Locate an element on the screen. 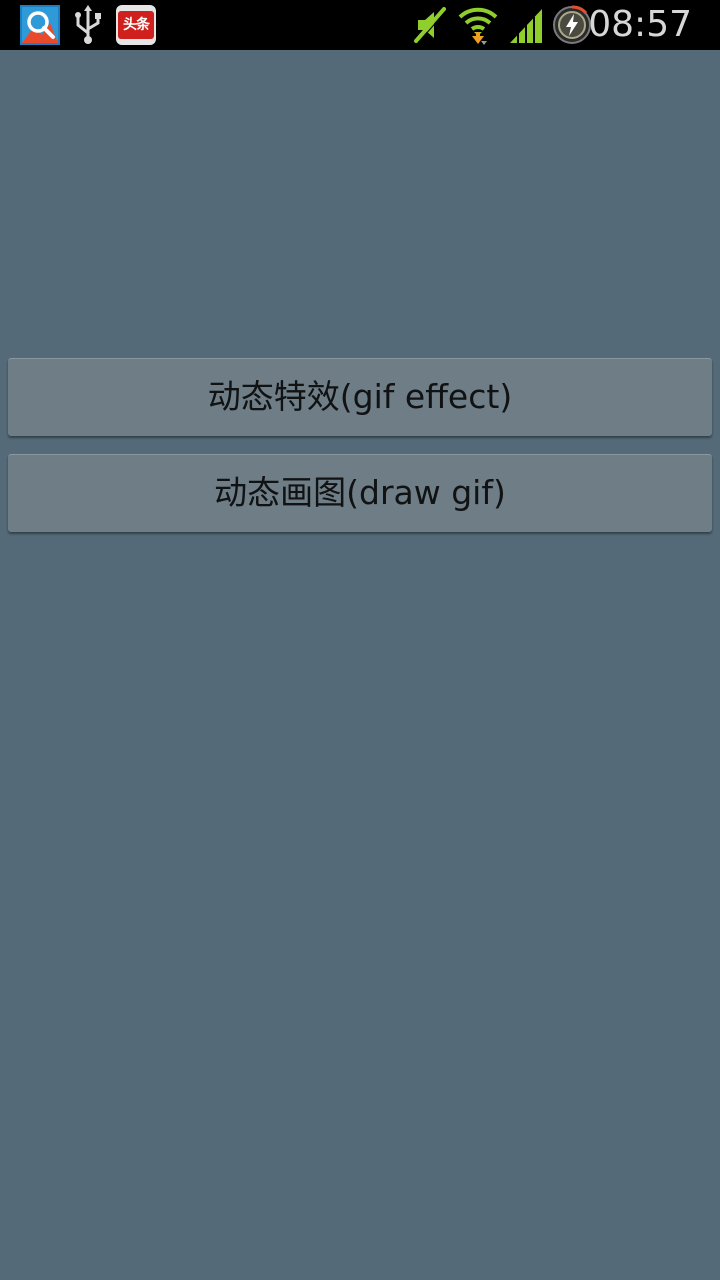 The width and height of the screenshot is (720, 1280). mute-icon is located at coordinates (430, 25).